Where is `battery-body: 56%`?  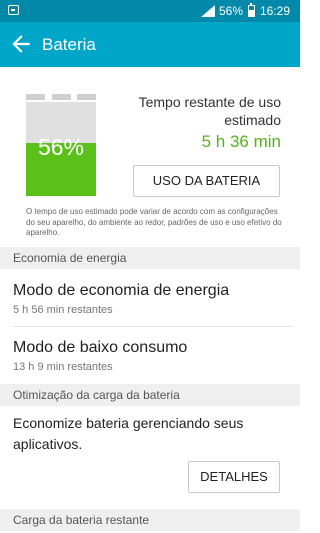
battery-body: 56% is located at coordinates (61, 149).